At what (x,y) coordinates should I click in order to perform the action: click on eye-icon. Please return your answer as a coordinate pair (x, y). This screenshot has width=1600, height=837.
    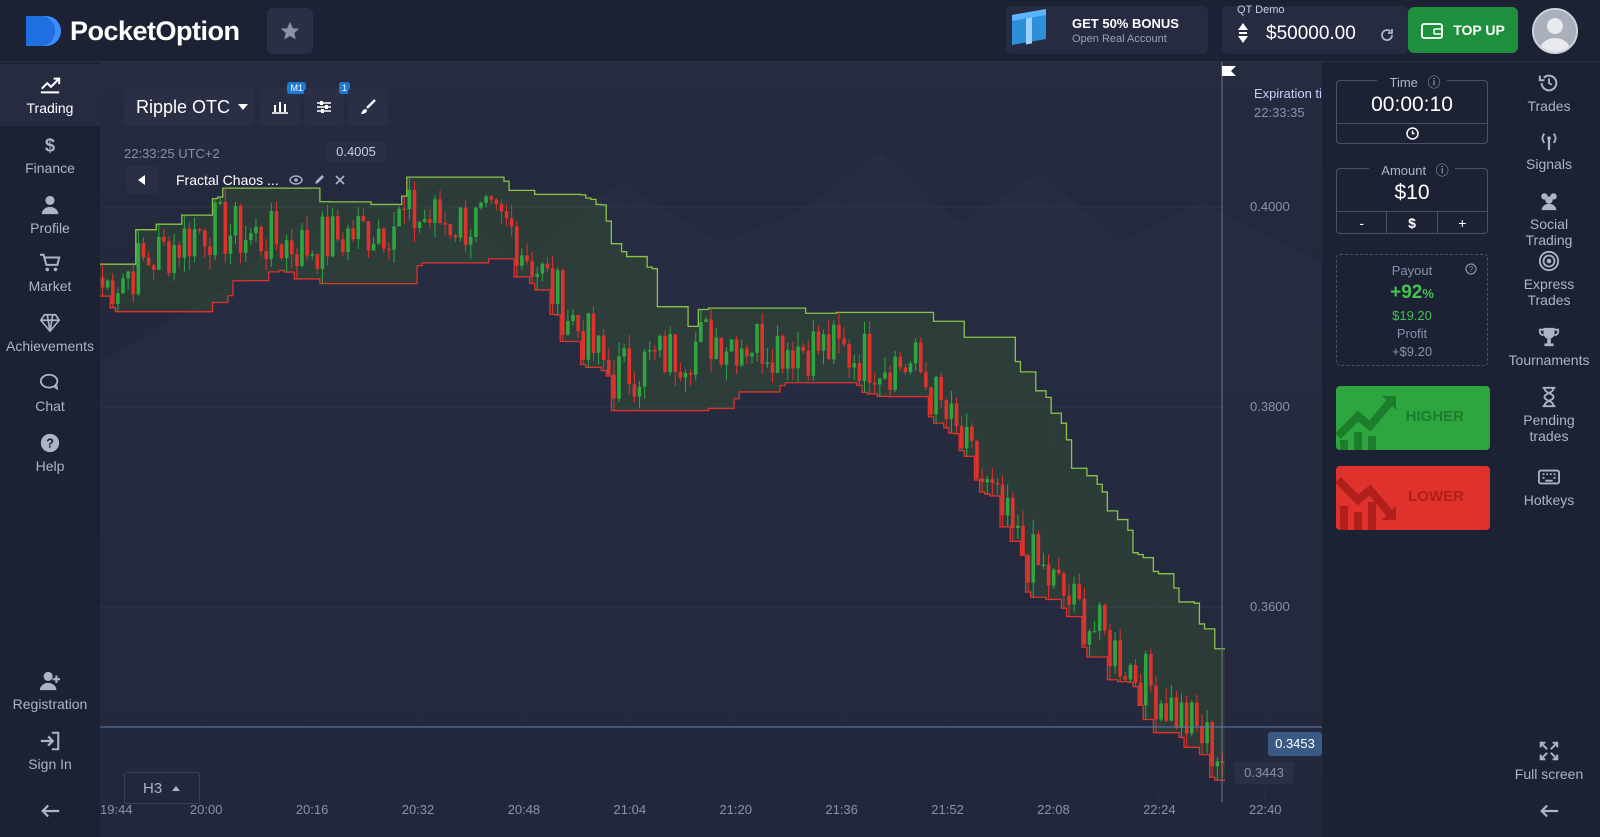
    Looking at the image, I should click on (296, 180).